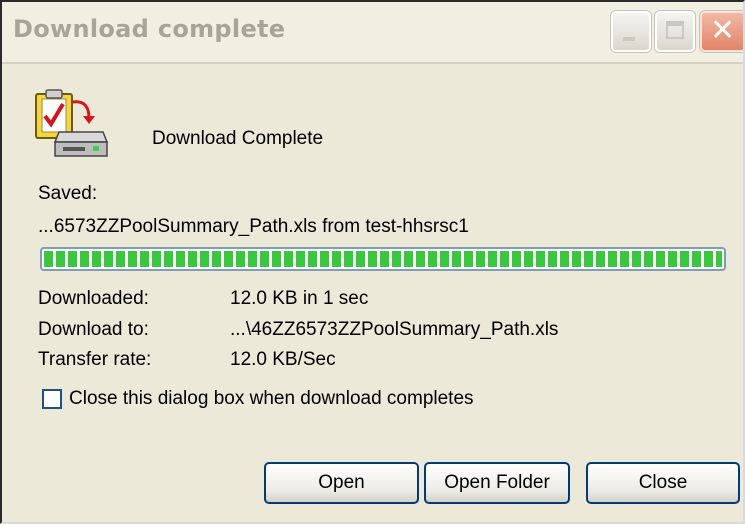 Image resolution: width=745 pixels, height=524 pixels. Describe the element at coordinates (341, 483) in the screenshot. I see `open-button: Open` at that location.